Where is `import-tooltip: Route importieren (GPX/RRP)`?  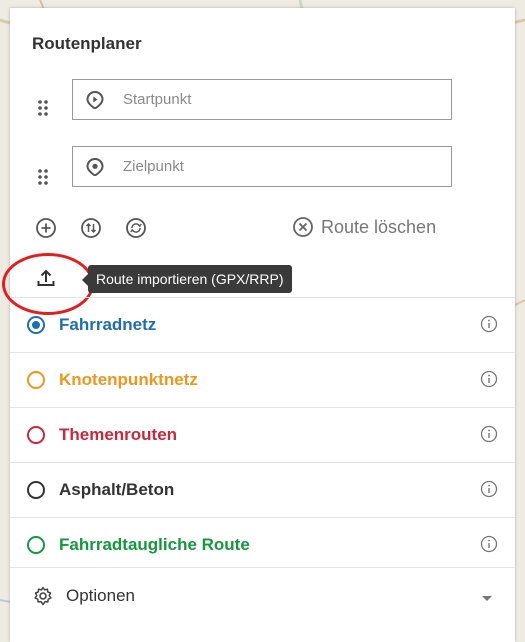 import-tooltip: Route importieren (GPX/RRP) is located at coordinates (187, 279).